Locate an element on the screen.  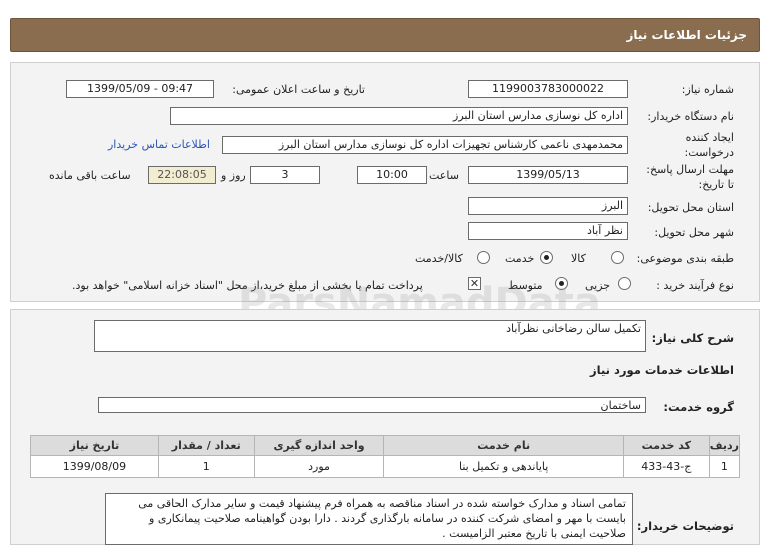
category-label: طبقه بندی موضوعی: is located at coordinates (685, 258).